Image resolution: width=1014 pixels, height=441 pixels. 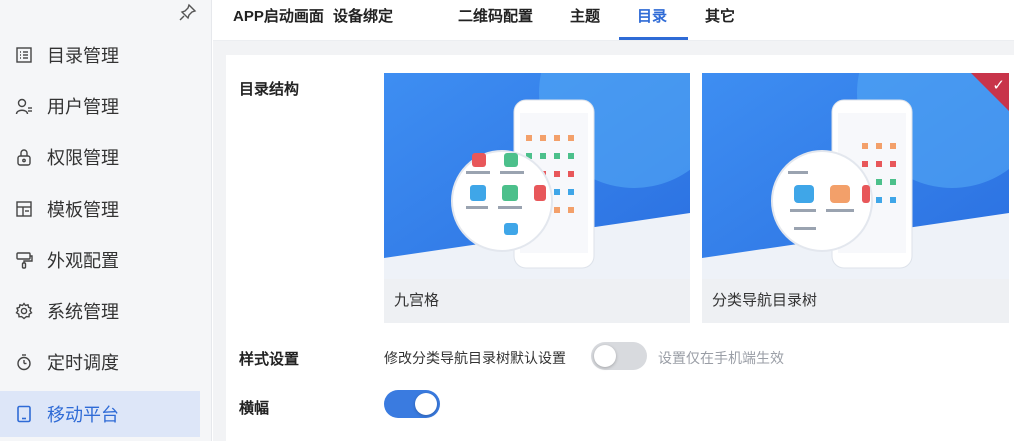 What do you see at coordinates (998, 85) in the screenshot?
I see `checkmark-icon: ✓` at bounding box center [998, 85].